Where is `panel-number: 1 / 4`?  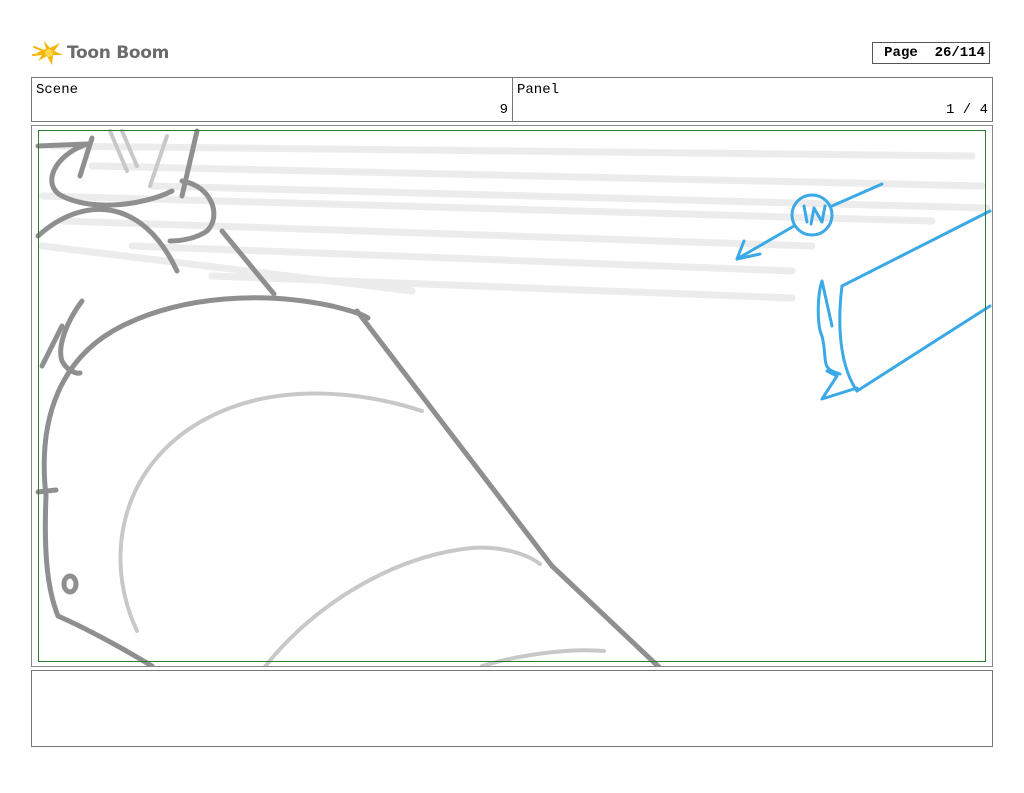 panel-number: 1 / 4 is located at coordinates (966, 110).